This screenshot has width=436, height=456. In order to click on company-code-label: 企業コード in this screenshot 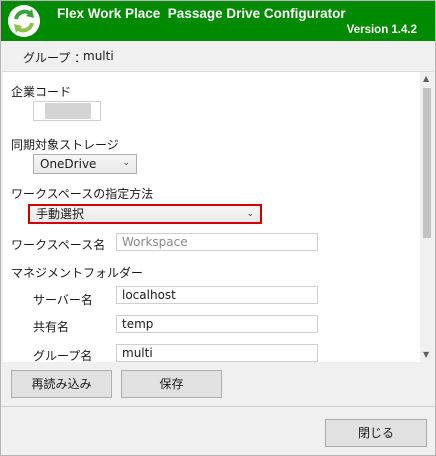, I will do `click(41, 92)`.